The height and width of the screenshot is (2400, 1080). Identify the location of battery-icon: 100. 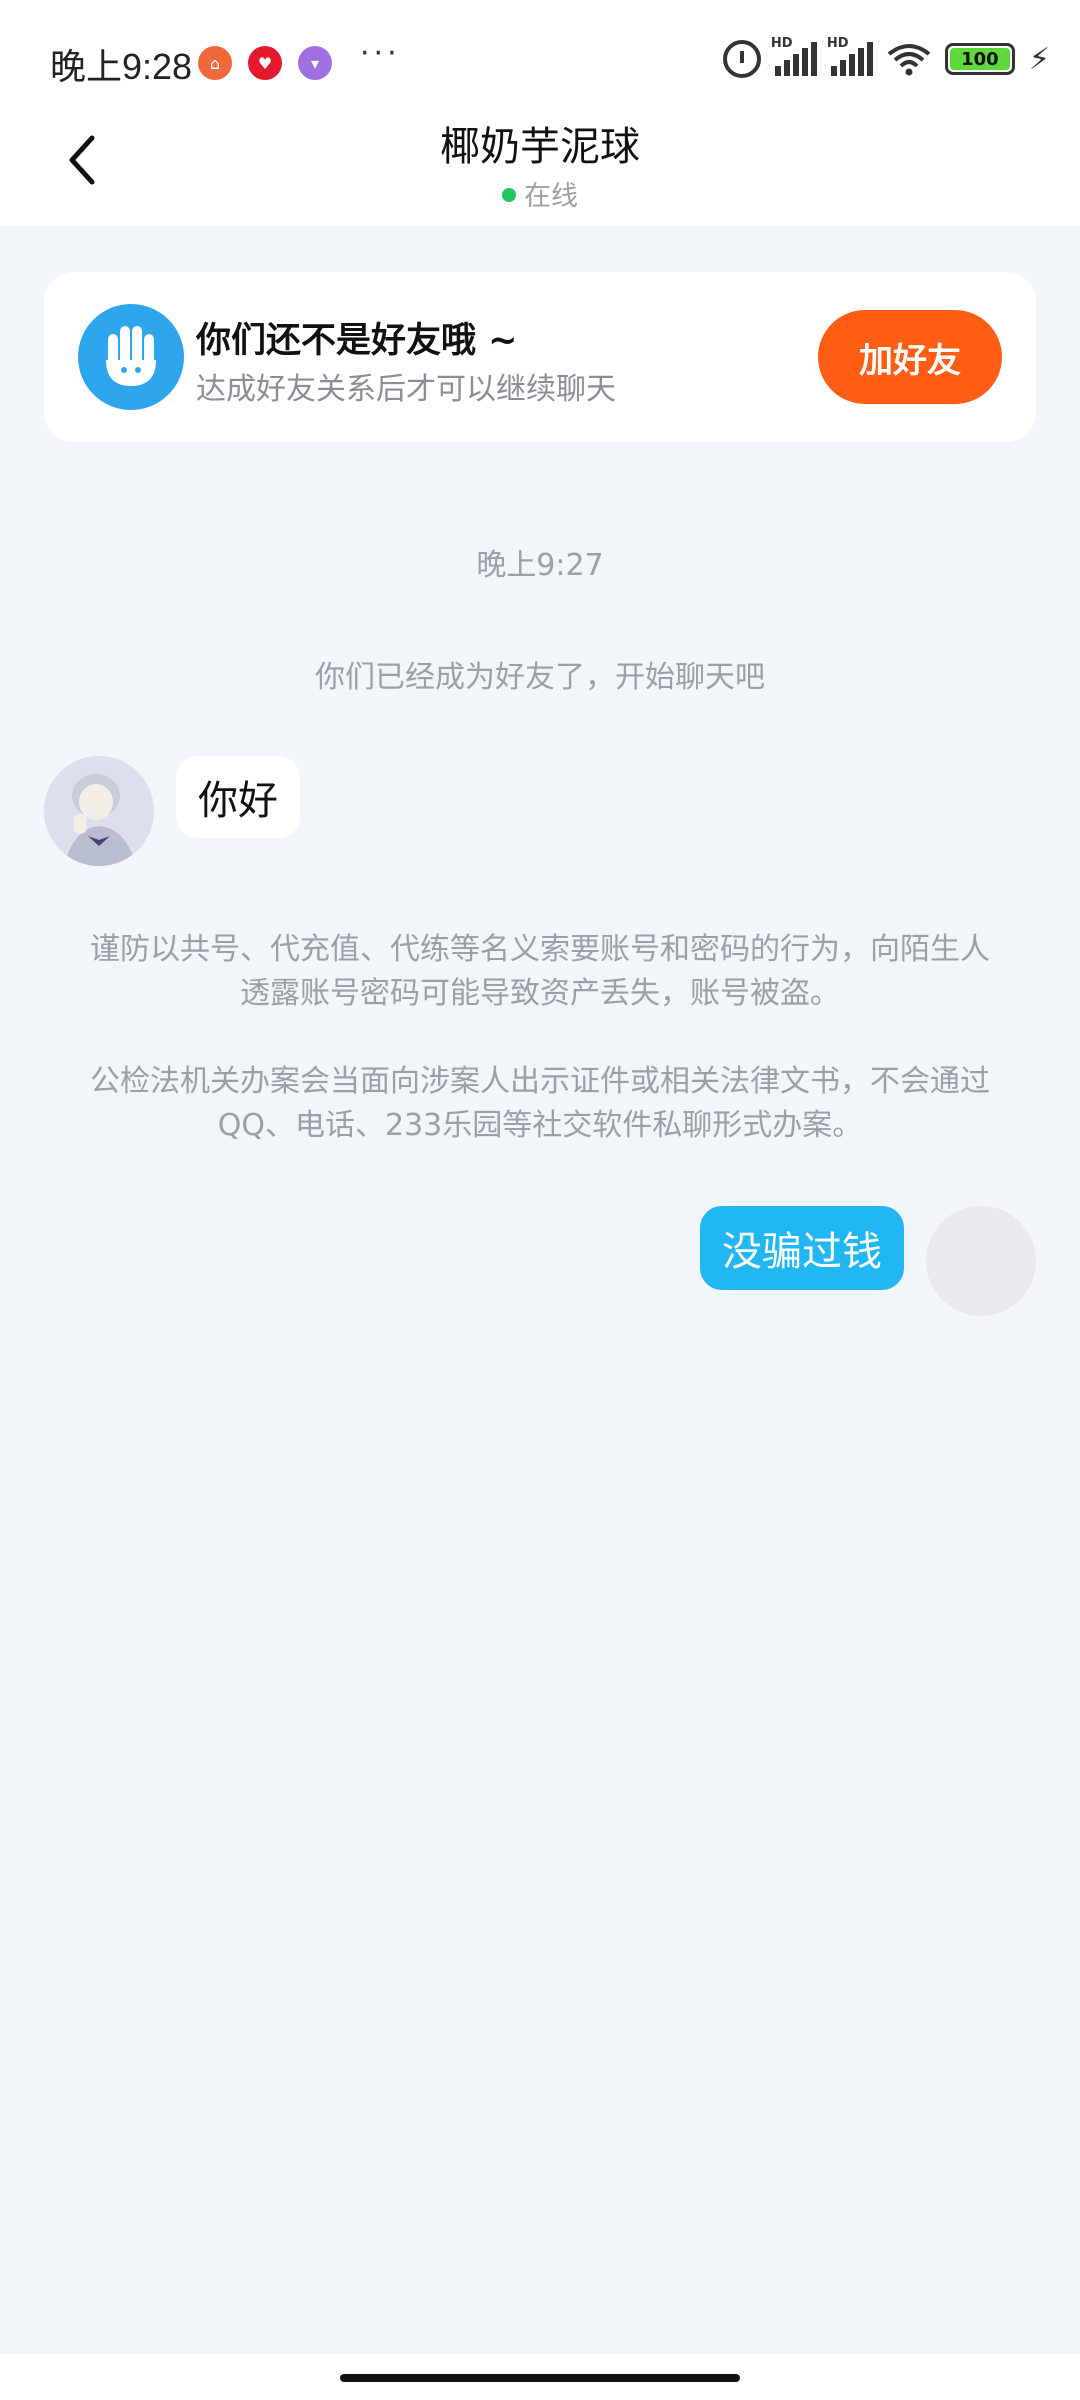
(979, 59).